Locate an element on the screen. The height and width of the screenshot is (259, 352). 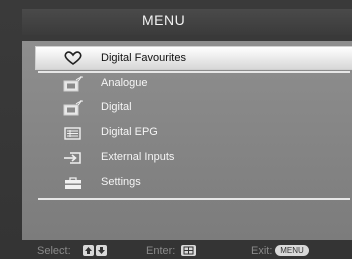
menu-item-analogue: Analogue is located at coordinates (194, 84).